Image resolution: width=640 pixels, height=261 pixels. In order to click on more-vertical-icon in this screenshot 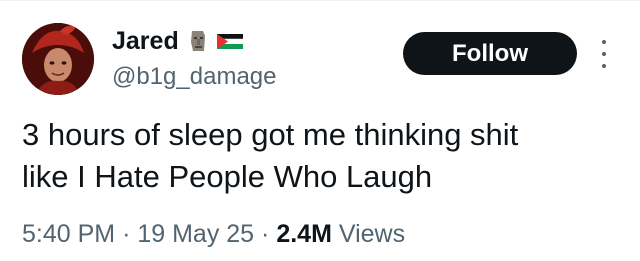, I will do `click(604, 54)`.